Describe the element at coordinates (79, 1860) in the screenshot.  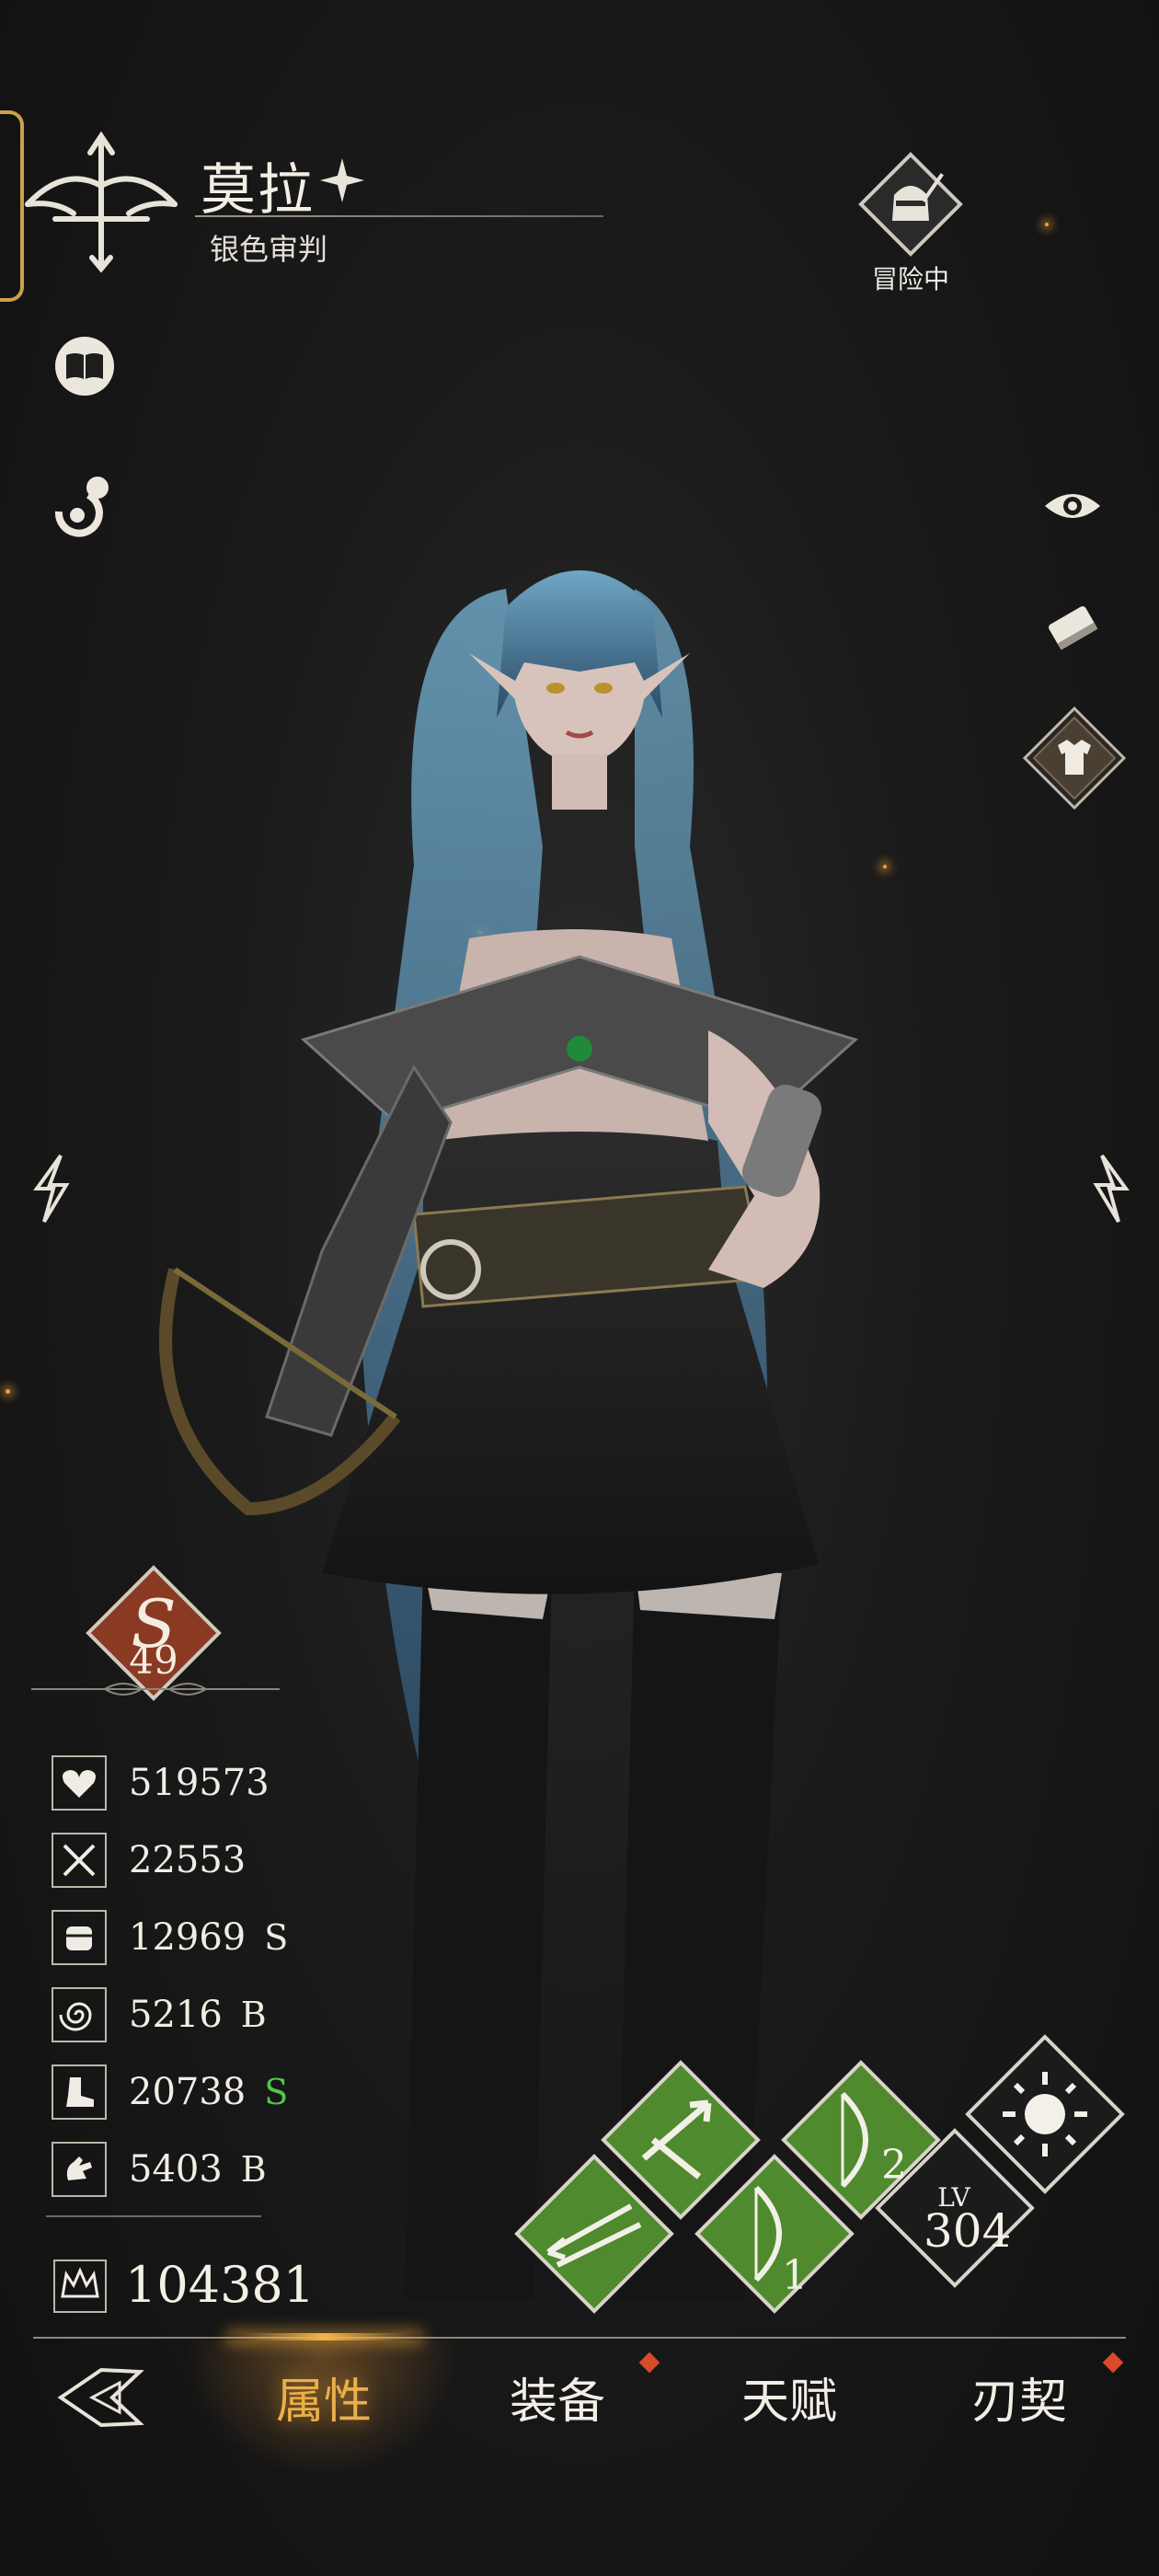
I see `crossed-swords-icon` at that location.